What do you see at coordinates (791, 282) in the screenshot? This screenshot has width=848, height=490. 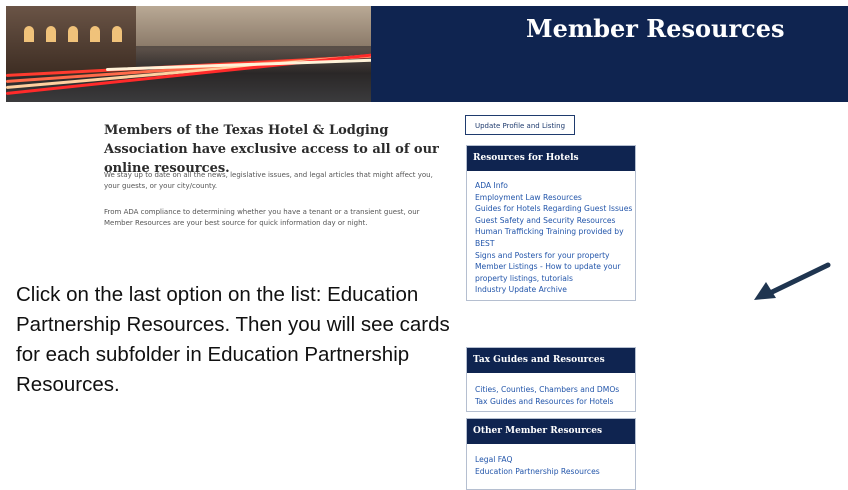 I see `arrow-icon` at bounding box center [791, 282].